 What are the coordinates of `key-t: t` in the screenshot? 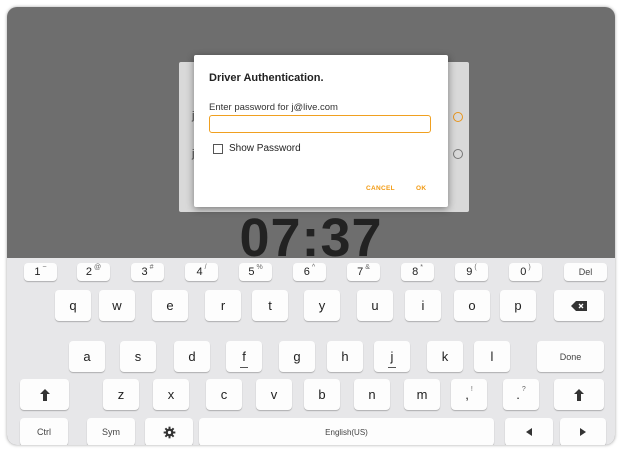 It's located at (270, 305).